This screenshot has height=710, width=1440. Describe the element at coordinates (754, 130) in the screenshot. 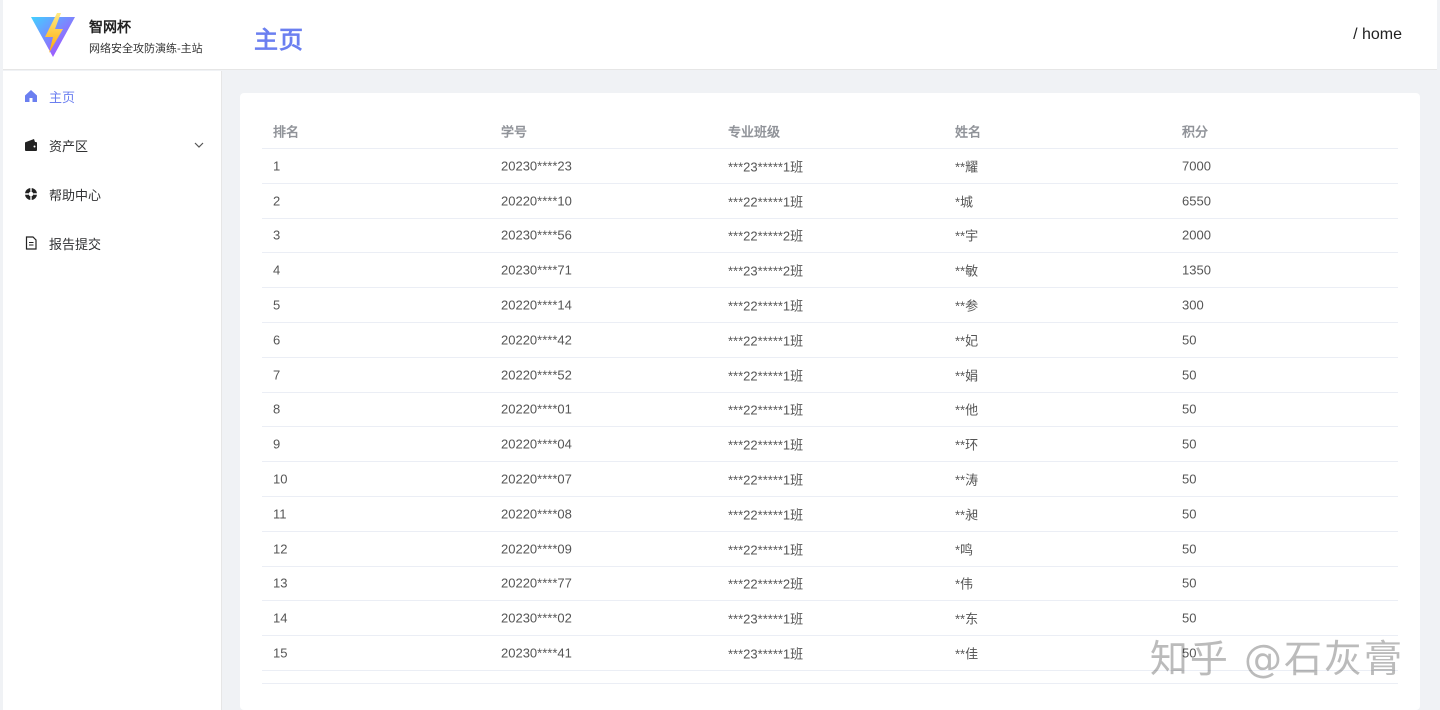

I see `header-class: 专业班级` at that location.